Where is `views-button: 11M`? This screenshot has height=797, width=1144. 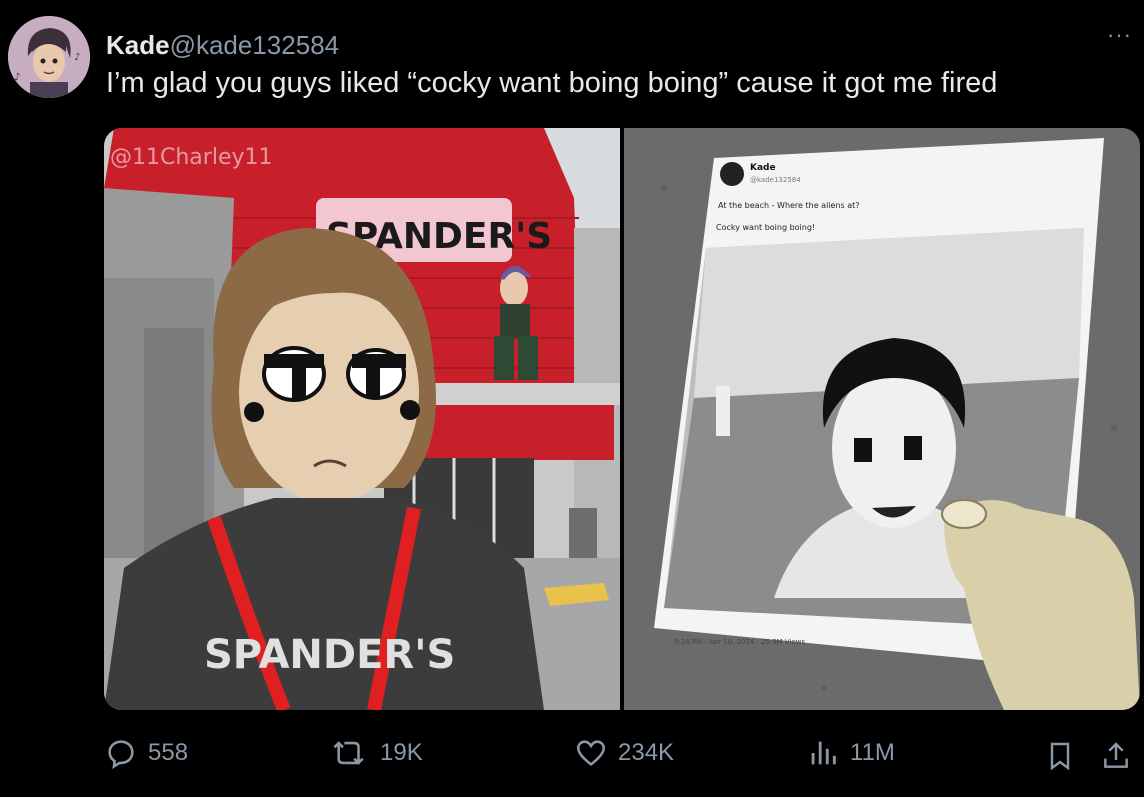 views-button: 11M is located at coordinates (850, 753).